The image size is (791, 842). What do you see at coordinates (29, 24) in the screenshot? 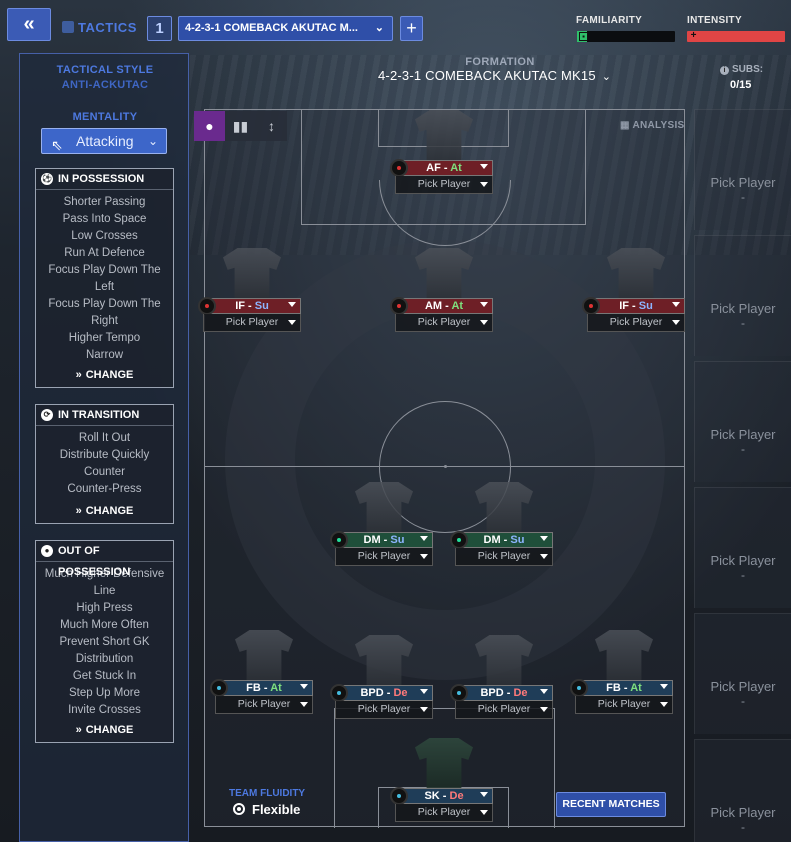
I see `back-button: «` at bounding box center [29, 24].